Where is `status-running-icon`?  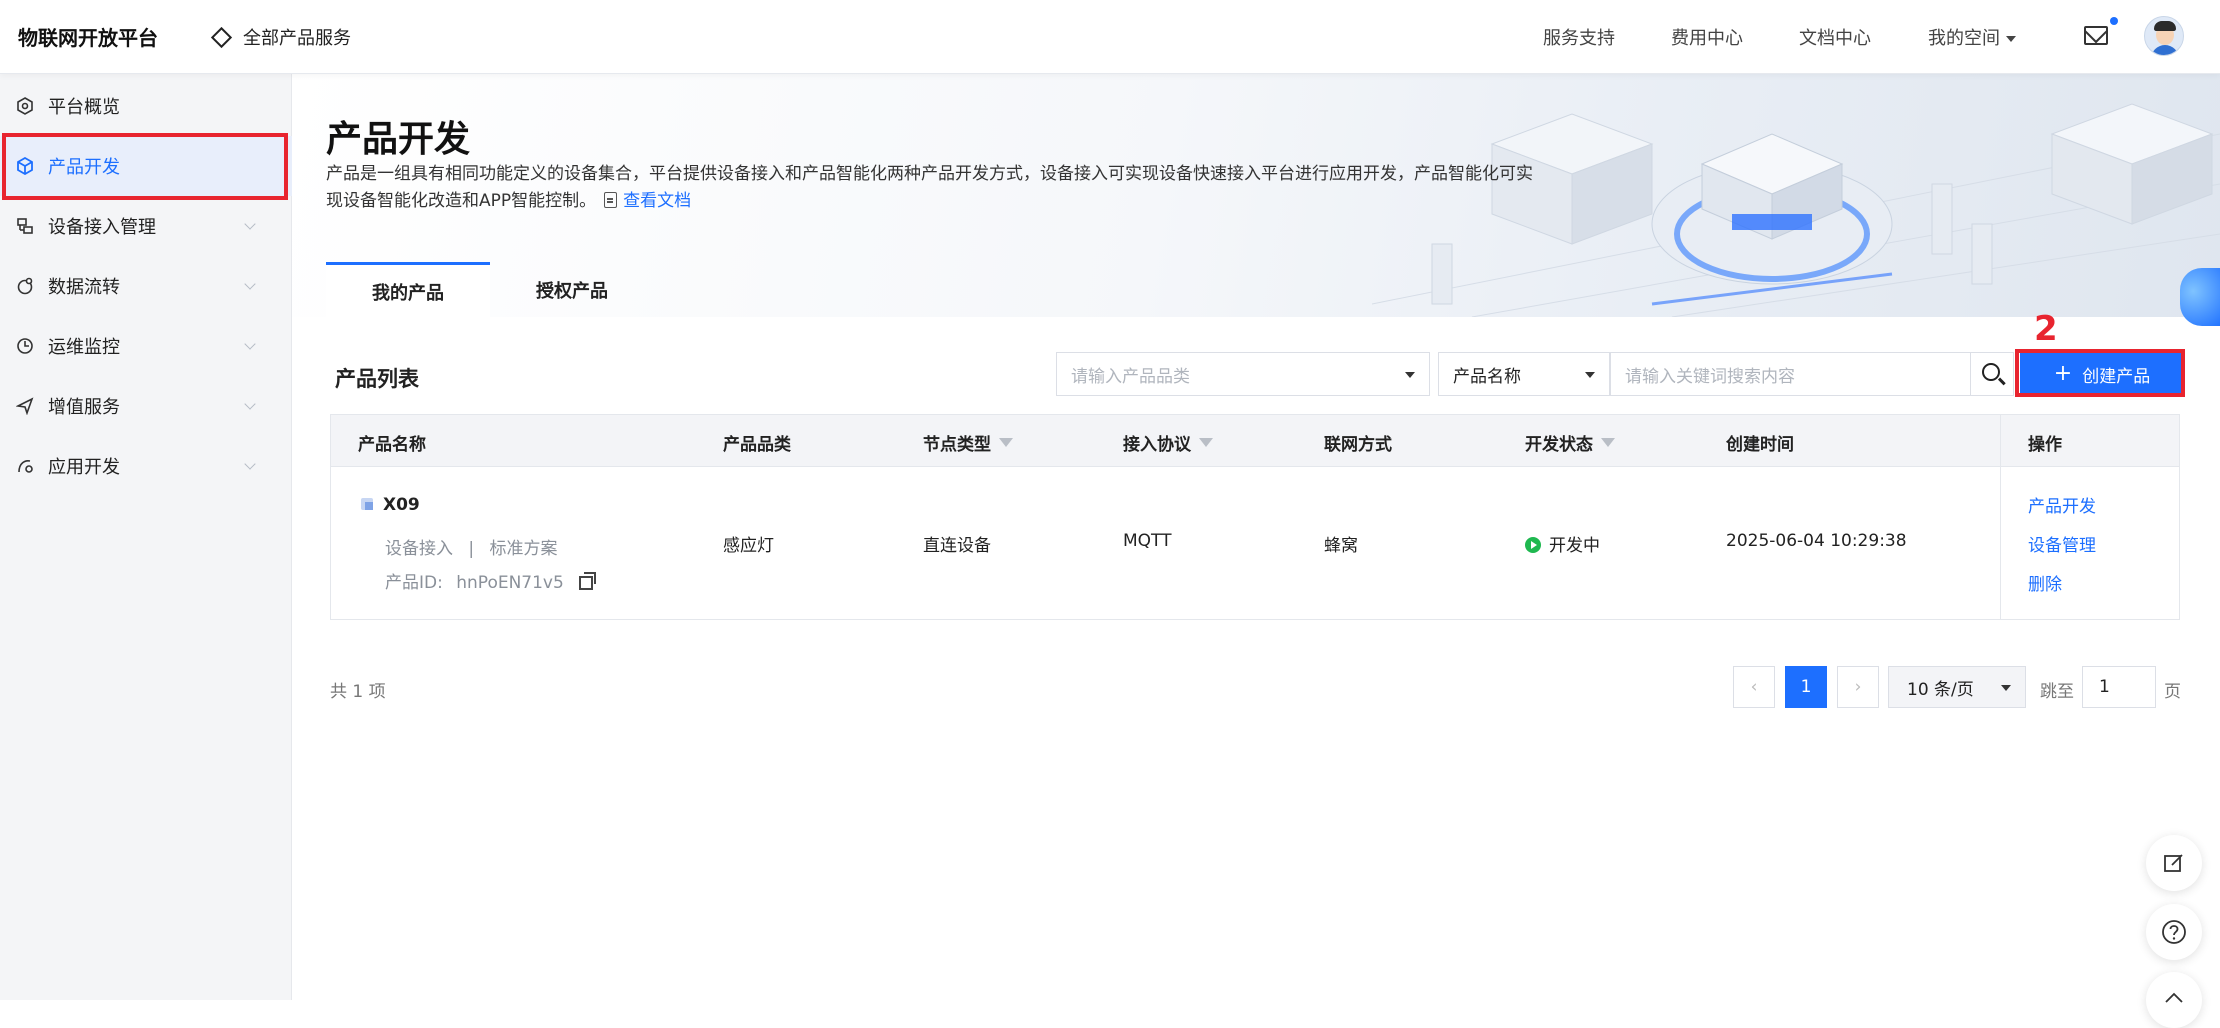 status-running-icon is located at coordinates (1533, 545).